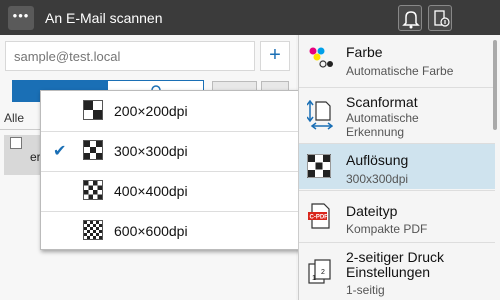  I want to click on svg-text: 2, so click(323, 272).